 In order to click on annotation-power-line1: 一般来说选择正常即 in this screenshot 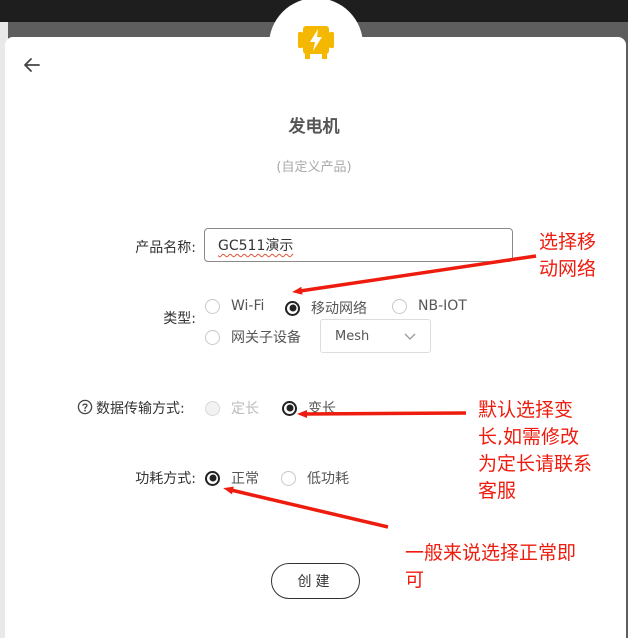, I will do `click(491, 553)`.